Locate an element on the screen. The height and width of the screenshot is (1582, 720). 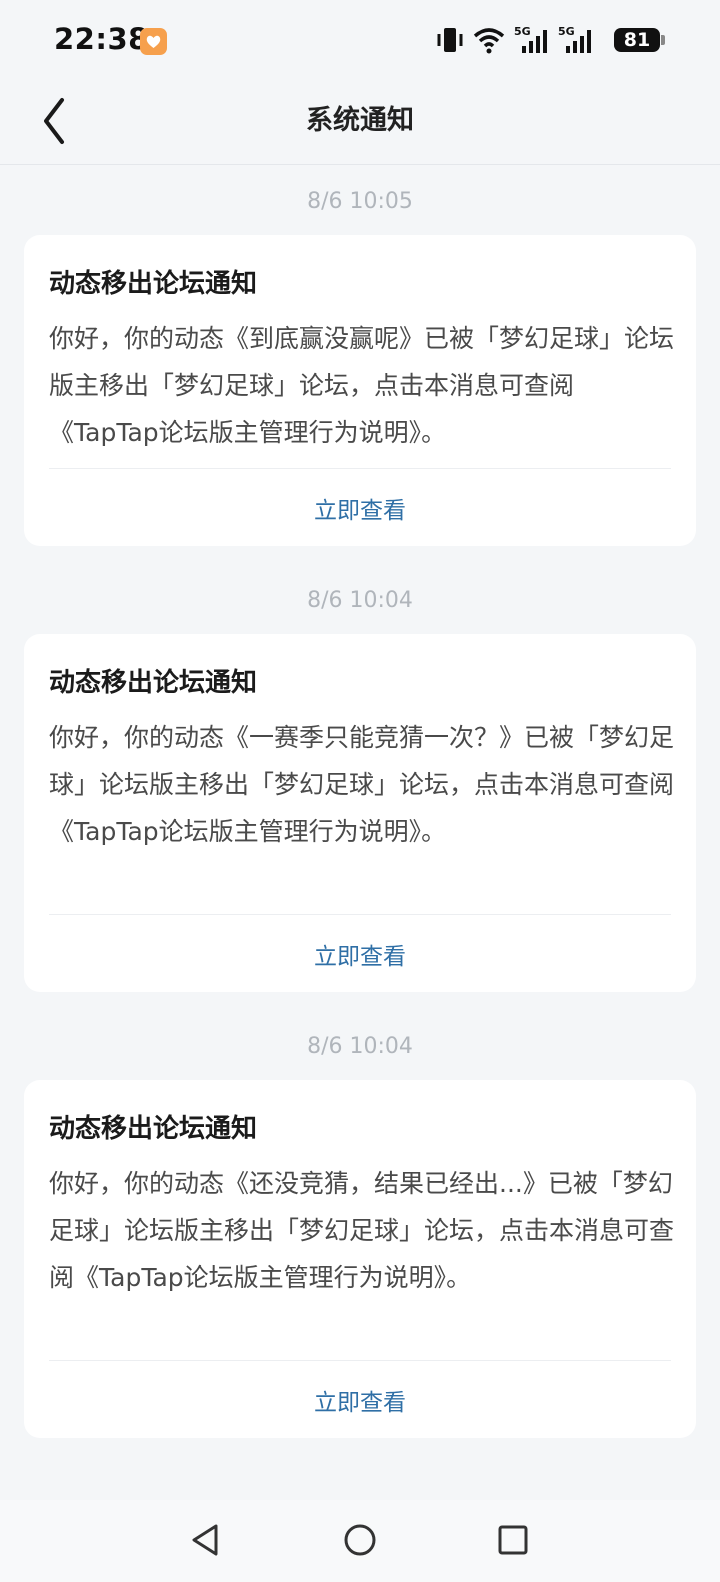
wifi-icon is located at coordinates (489, 41).